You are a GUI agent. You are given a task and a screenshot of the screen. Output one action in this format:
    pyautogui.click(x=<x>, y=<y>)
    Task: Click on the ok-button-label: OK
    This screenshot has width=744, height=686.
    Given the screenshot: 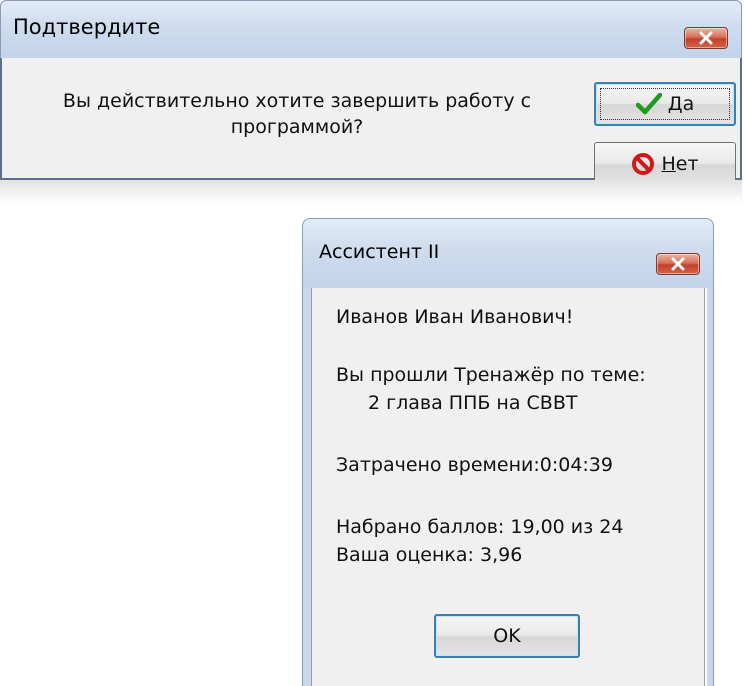 What is the action you would take?
    pyautogui.click(x=507, y=636)
    